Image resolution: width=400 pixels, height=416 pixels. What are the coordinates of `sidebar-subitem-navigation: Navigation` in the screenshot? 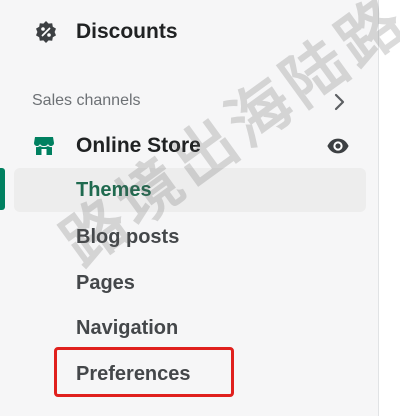 It's located at (127, 328).